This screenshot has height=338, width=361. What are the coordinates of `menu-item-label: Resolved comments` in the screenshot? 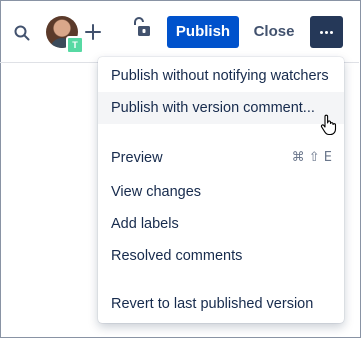 It's located at (177, 256).